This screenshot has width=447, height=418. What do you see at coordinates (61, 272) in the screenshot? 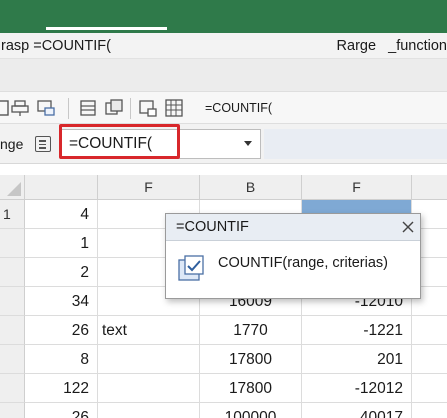
I see `table-cell: 2` at bounding box center [61, 272].